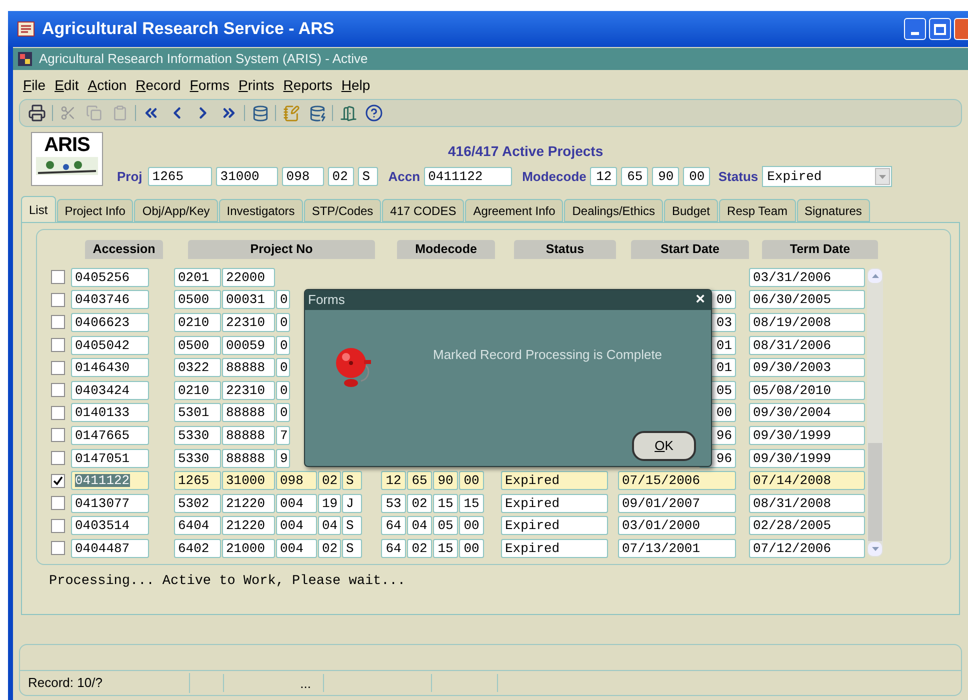 The image size is (968, 700). What do you see at coordinates (197, 300) in the screenshot?
I see `project-number-cell: 0500` at bounding box center [197, 300].